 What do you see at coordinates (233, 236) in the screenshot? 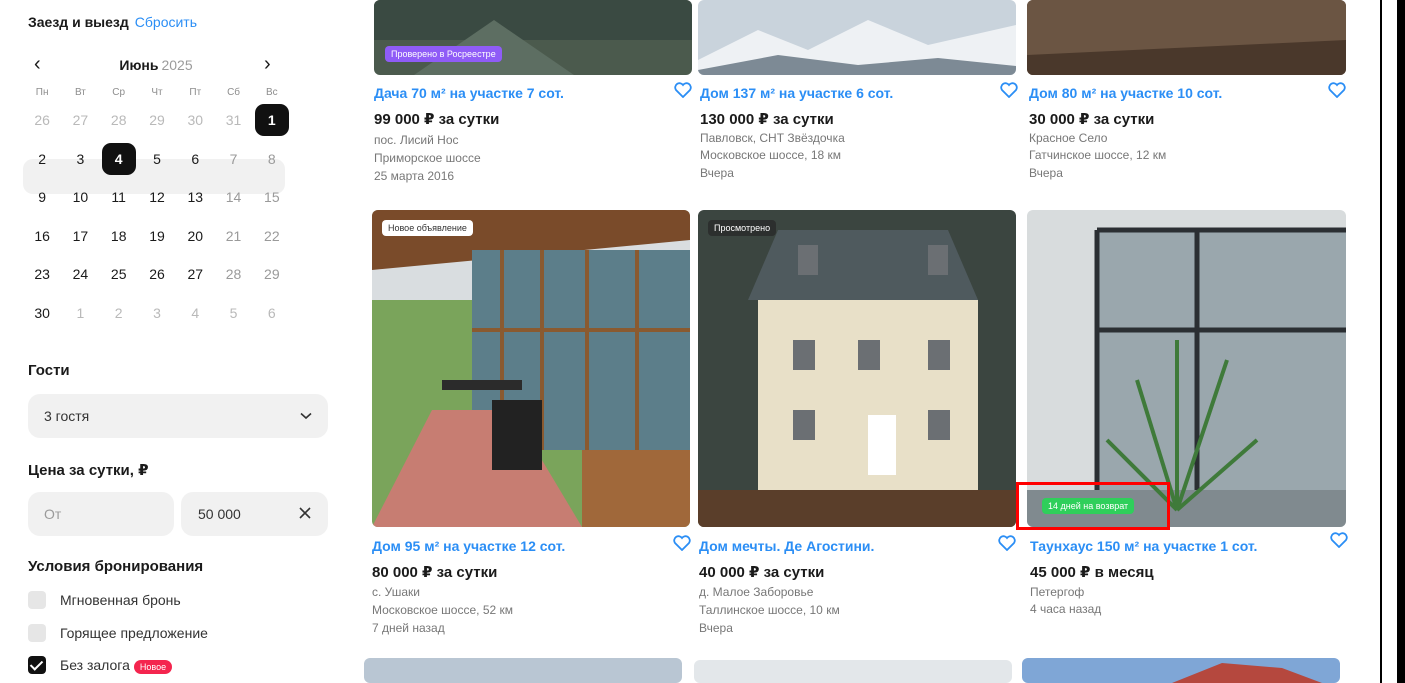
I see `calendar-day: 21` at bounding box center [233, 236].